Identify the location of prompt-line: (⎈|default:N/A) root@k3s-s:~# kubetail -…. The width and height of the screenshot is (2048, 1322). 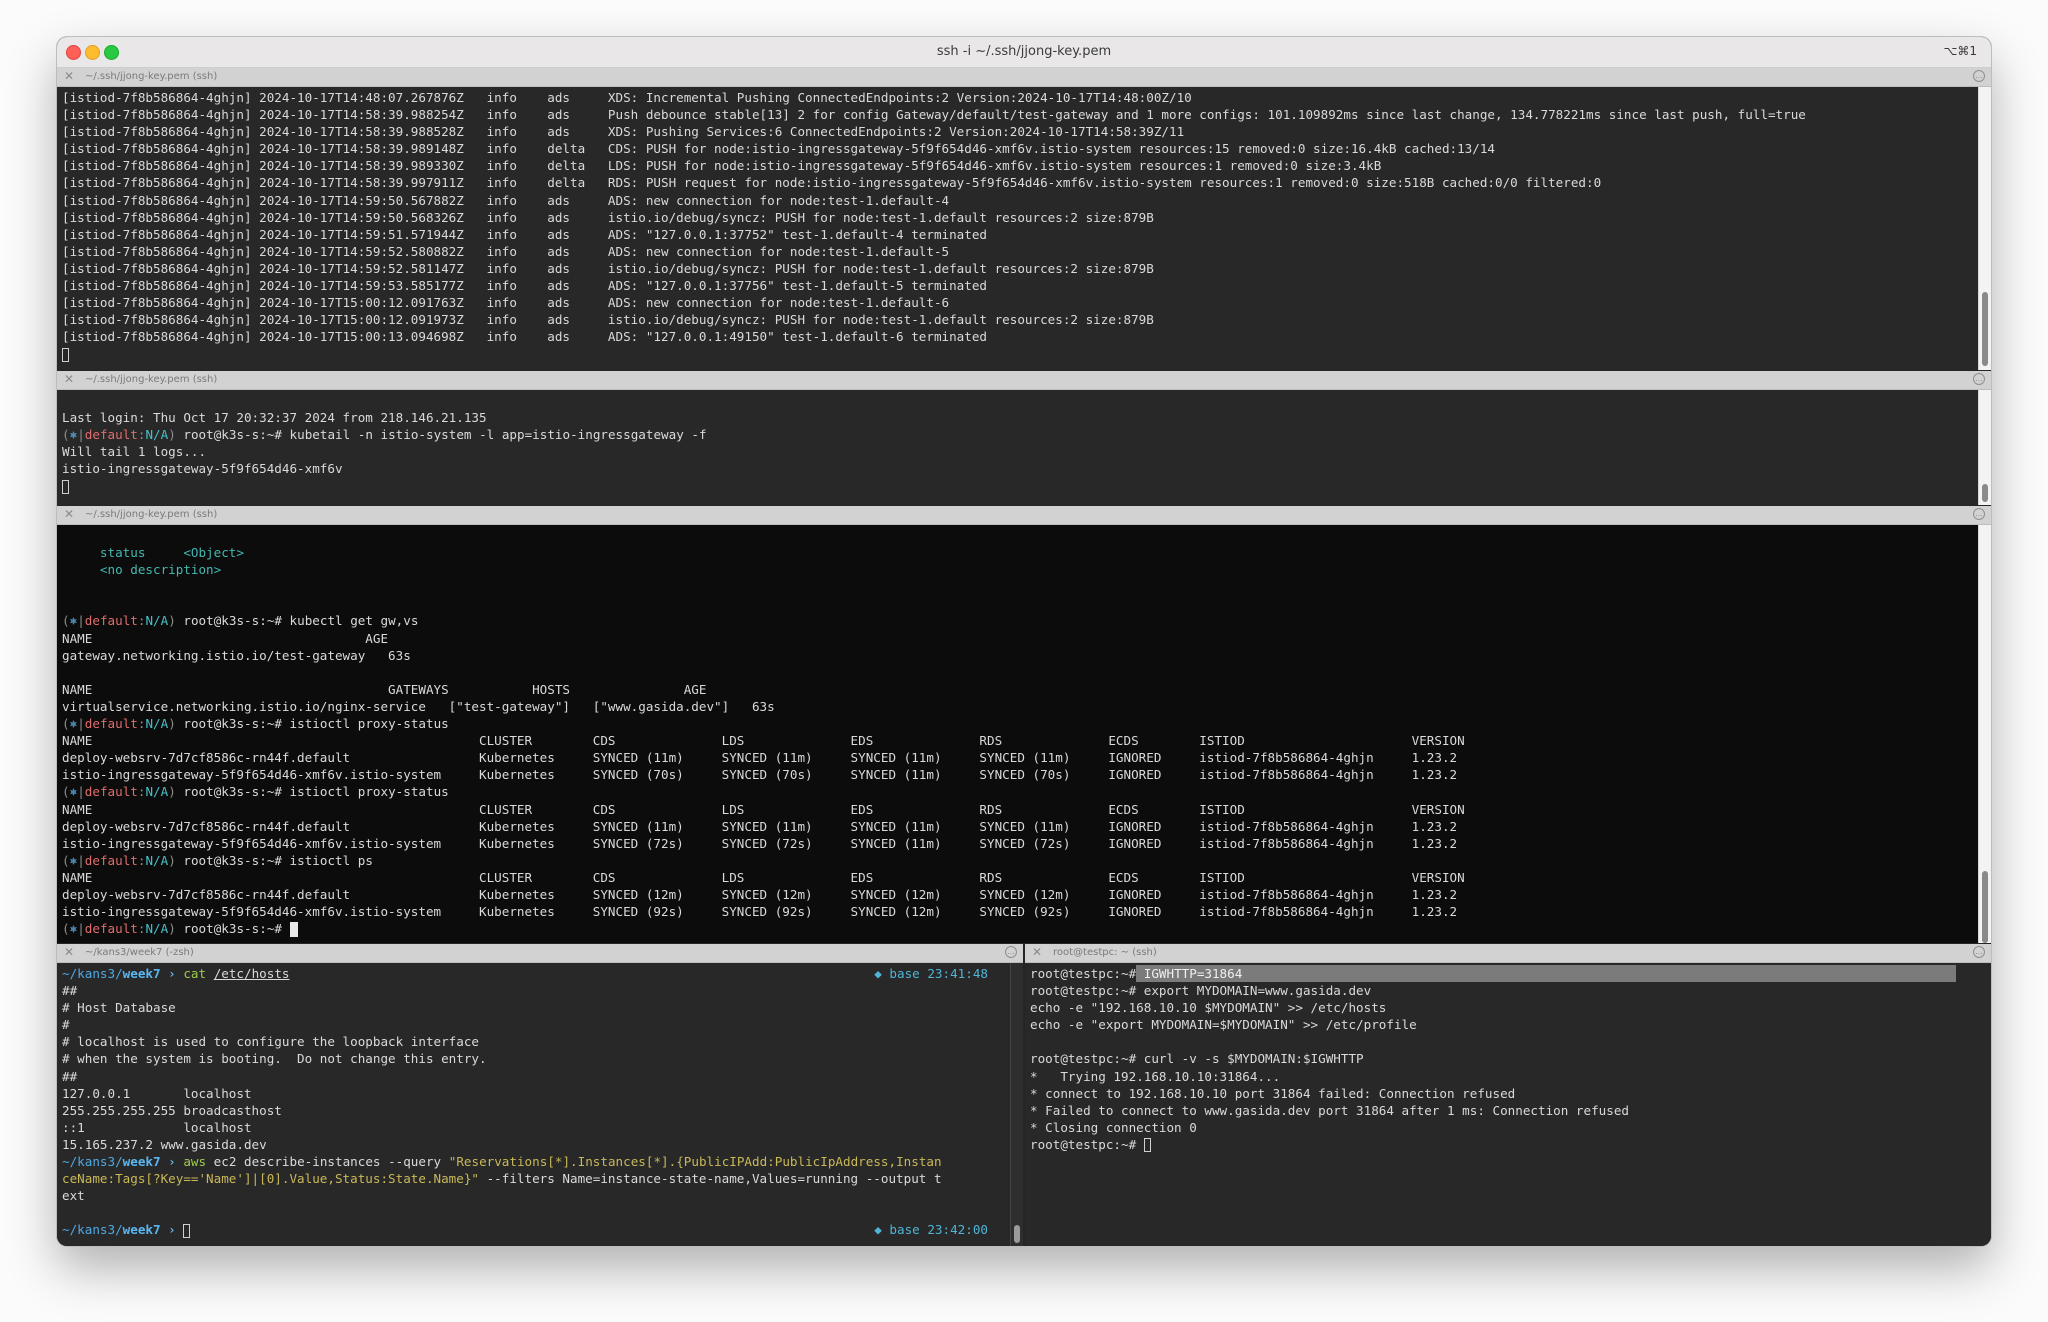
(384, 435).